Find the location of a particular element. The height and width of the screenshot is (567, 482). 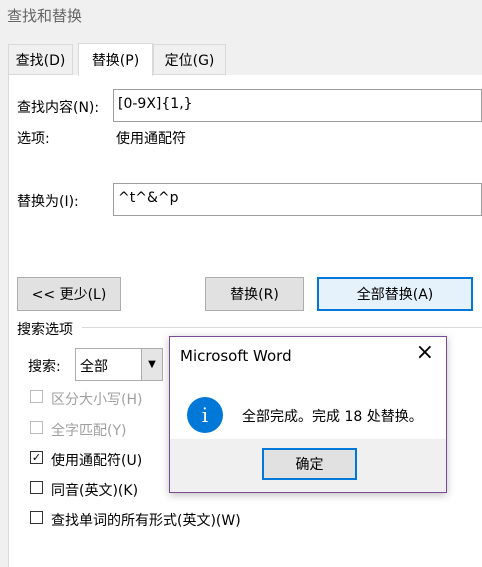

chevron-down-icon: ▼ is located at coordinates (151, 364).